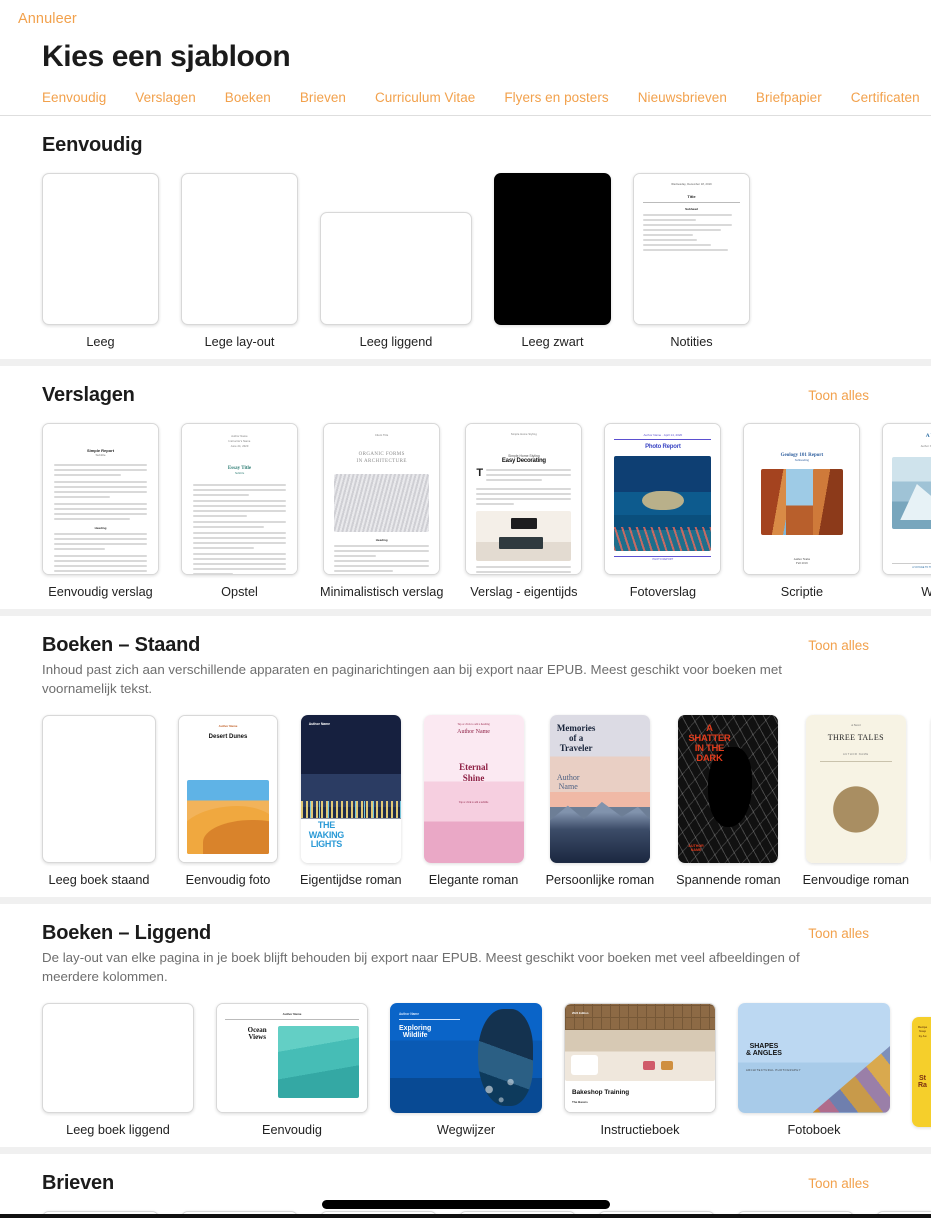  Describe the element at coordinates (556, 97) in the screenshot. I see `tab-flyers-en-posters: Flyers en posters` at that location.